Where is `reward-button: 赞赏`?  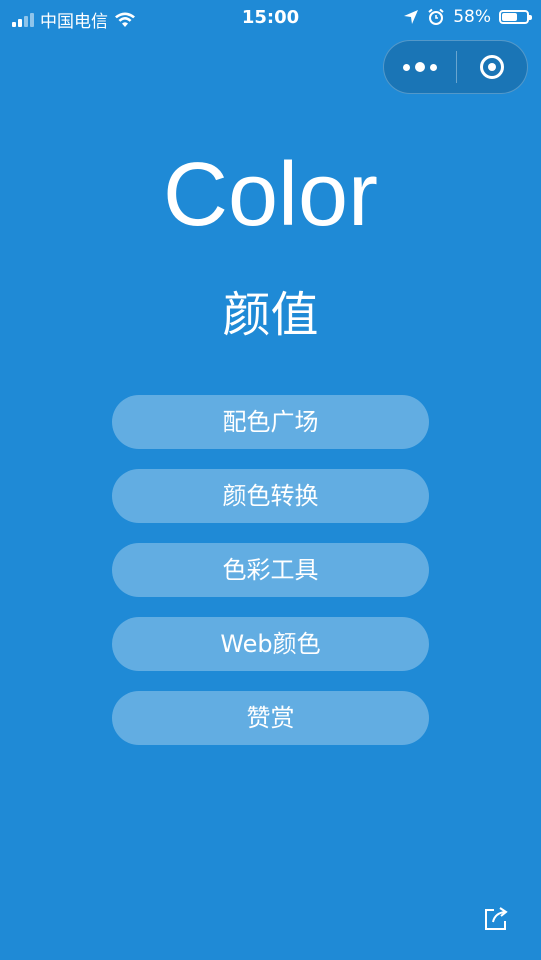
reward-button: 赞赏 is located at coordinates (270, 718).